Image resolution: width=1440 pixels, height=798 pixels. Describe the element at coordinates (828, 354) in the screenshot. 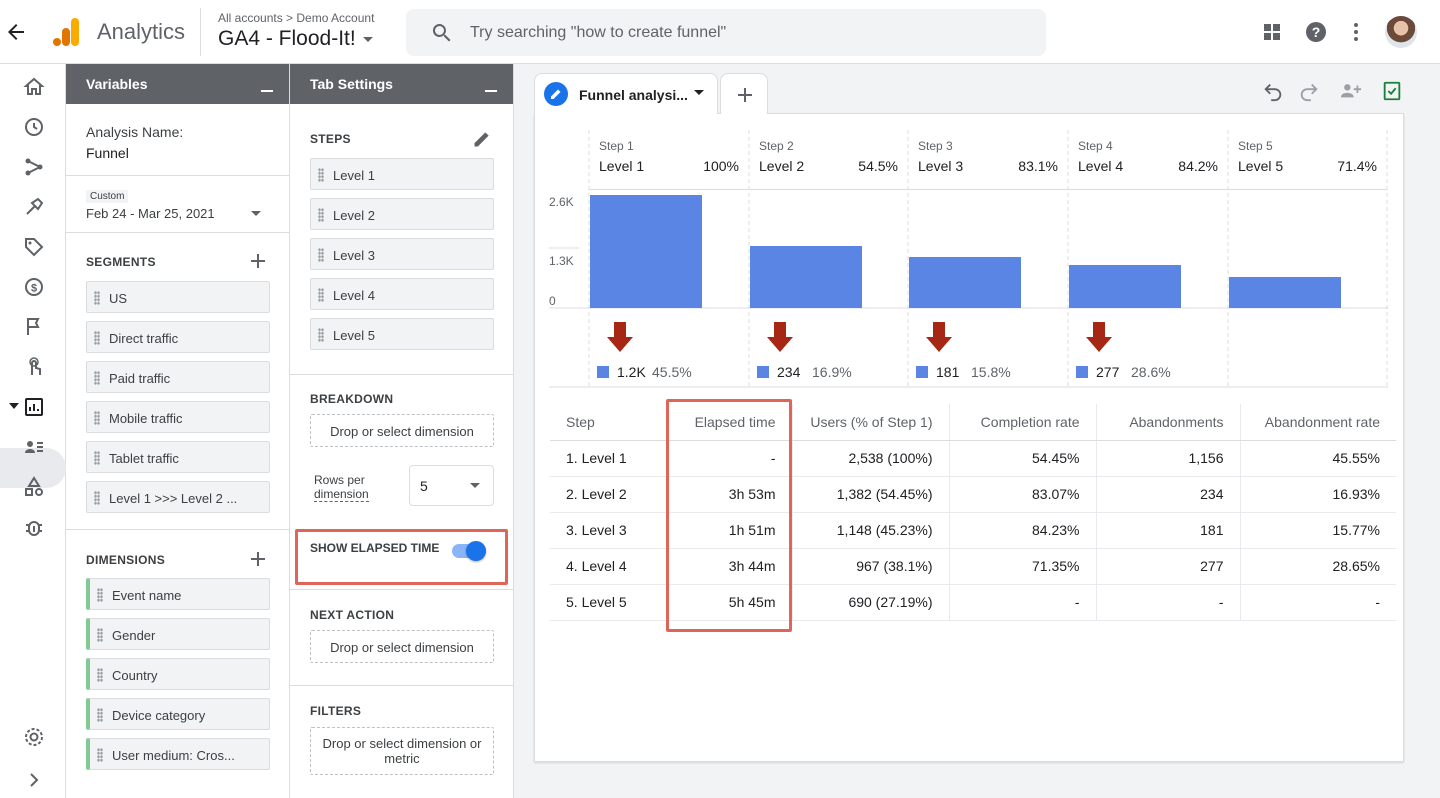

I see `abandonment: 234 16.9%` at that location.